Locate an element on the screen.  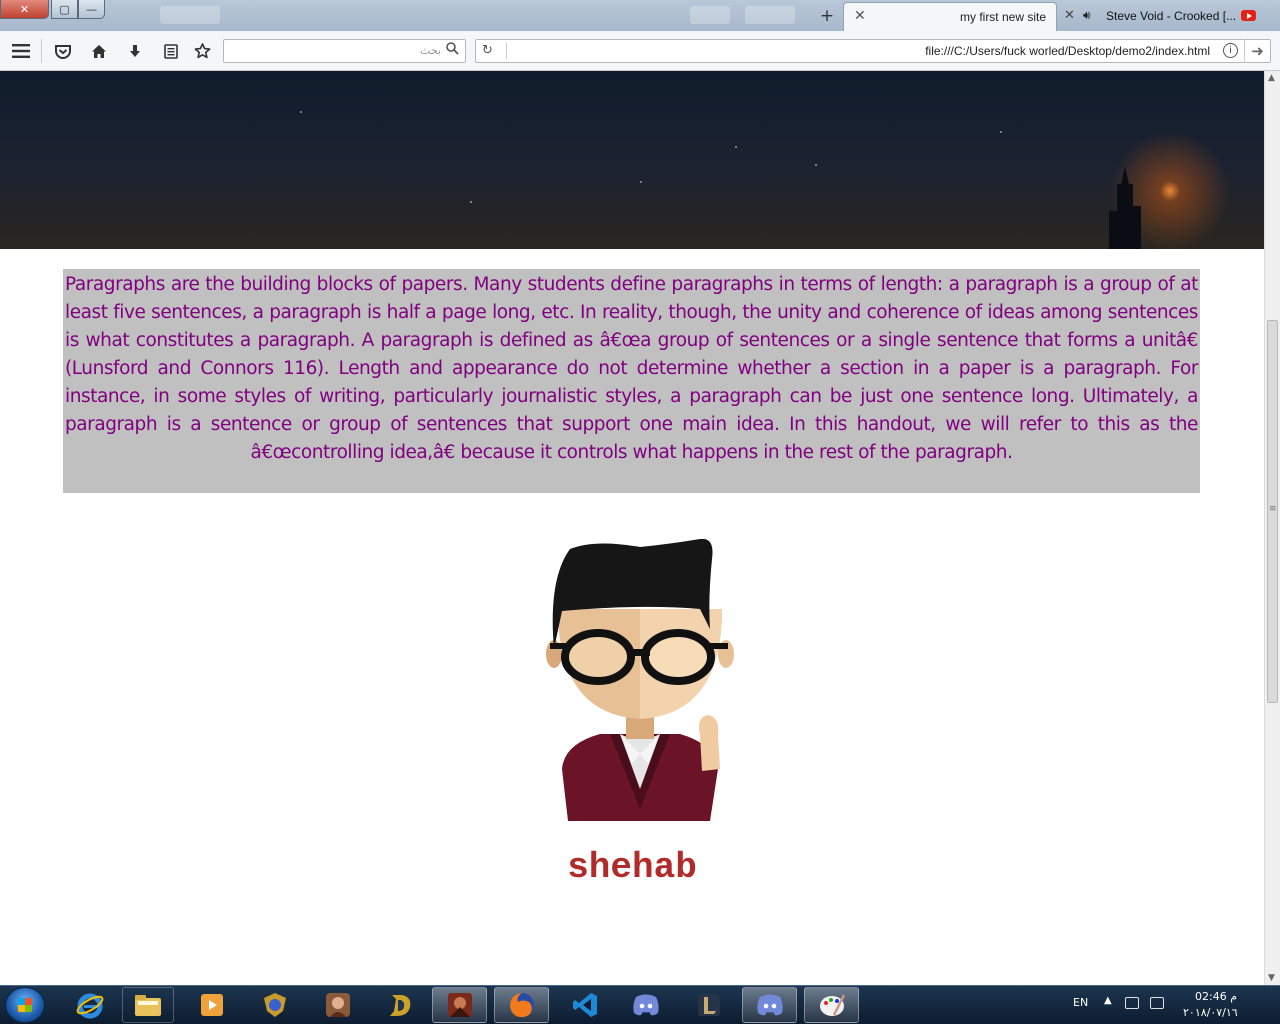
download-icon is located at coordinates (135, 51).